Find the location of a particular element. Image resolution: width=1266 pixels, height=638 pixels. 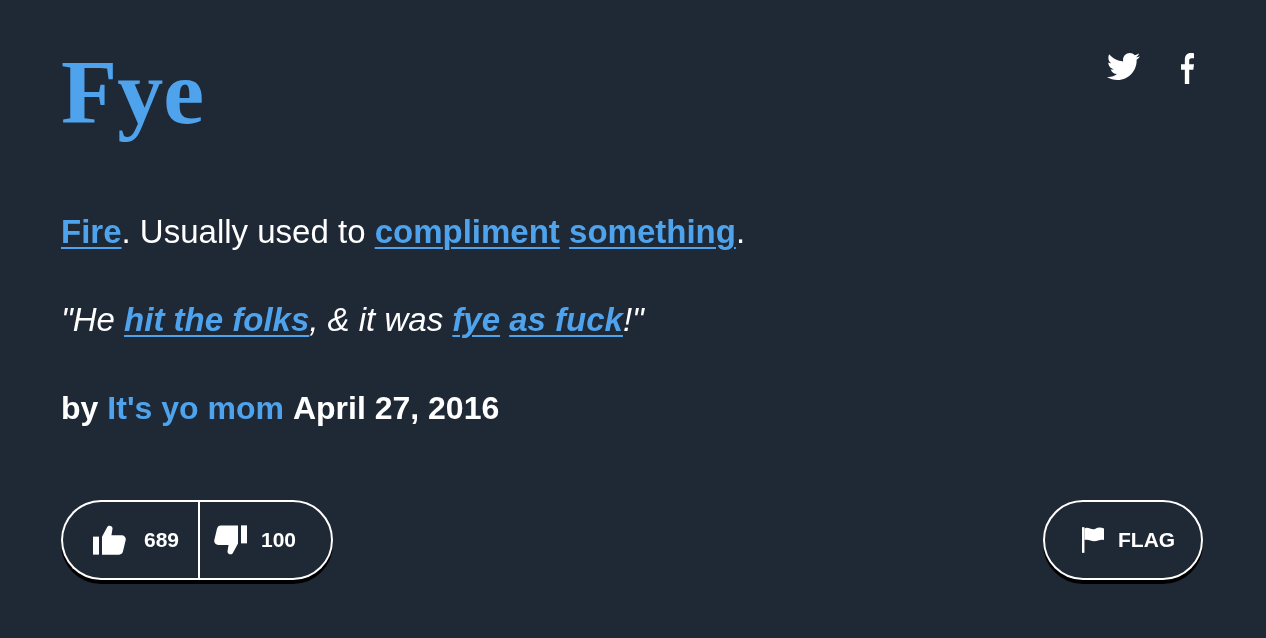

thumbs-down-icon is located at coordinates (230, 540).